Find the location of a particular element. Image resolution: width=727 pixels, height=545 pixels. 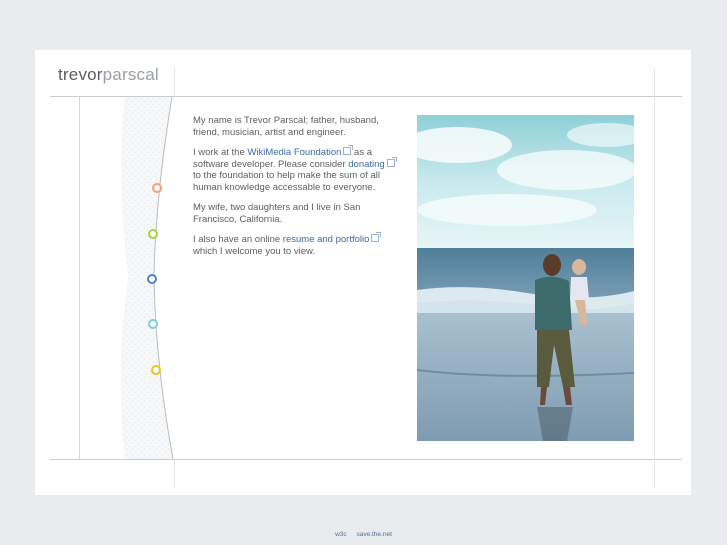

side-texture is located at coordinates (147, 278).